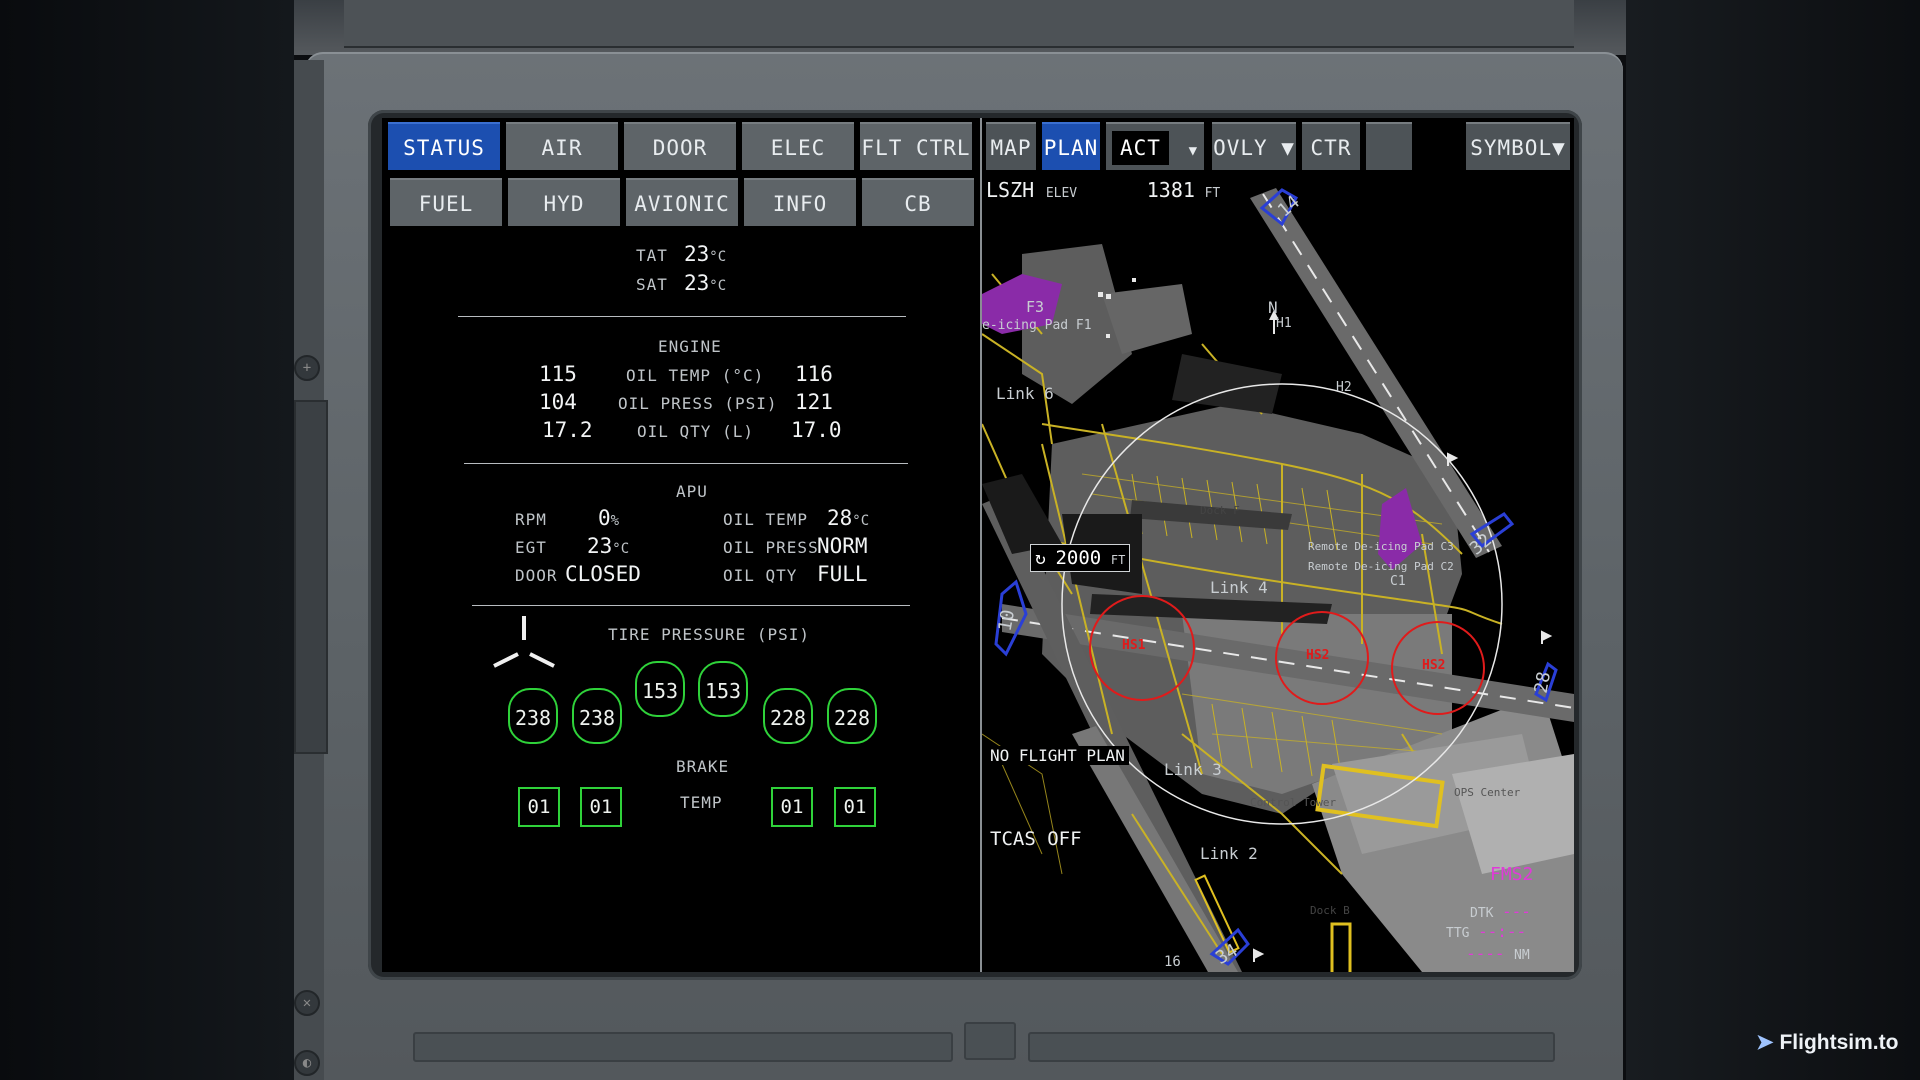 Image resolution: width=1920 pixels, height=1080 pixels. Describe the element at coordinates (683, 1047) in the screenshot. I see `bezel-slot-left` at that location.